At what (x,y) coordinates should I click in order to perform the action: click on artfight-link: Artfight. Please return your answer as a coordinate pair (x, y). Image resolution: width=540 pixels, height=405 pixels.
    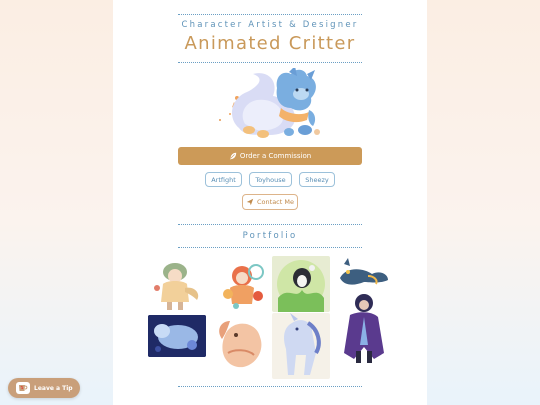
    Looking at the image, I should click on (223, 179).